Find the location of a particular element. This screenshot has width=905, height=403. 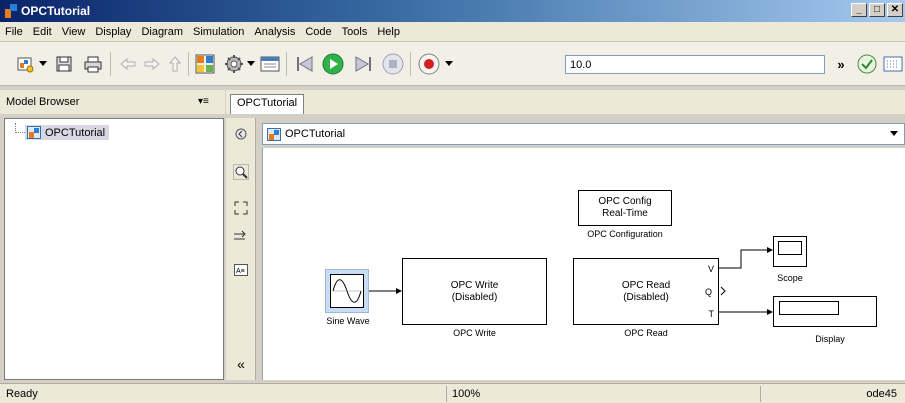

window-title: OPCTutorial is located at coordinates (56, 11).